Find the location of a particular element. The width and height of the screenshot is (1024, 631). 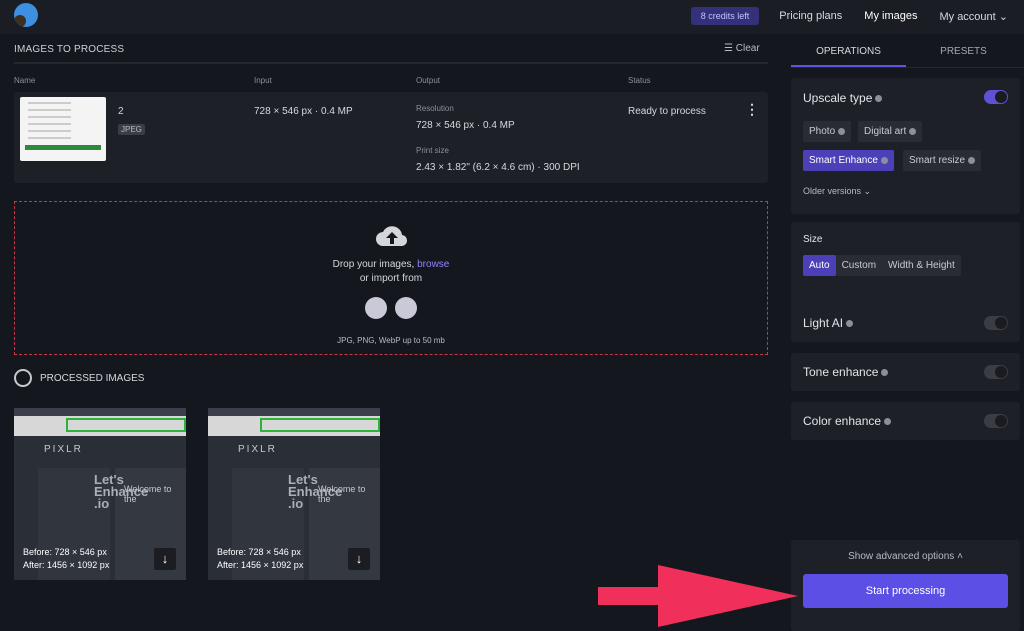

sidebar-tabs: OPERATIONS PRESETS is located at coordinates (907, 56).